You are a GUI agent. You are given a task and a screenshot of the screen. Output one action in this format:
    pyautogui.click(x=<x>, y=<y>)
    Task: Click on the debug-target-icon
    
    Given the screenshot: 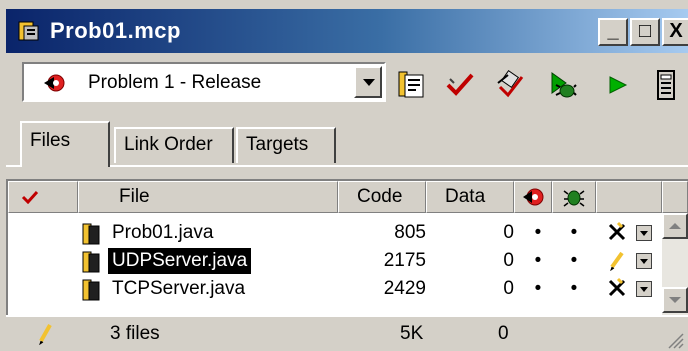 What is the action you would take?
    pyautogui.click(x=533, y=197)
    